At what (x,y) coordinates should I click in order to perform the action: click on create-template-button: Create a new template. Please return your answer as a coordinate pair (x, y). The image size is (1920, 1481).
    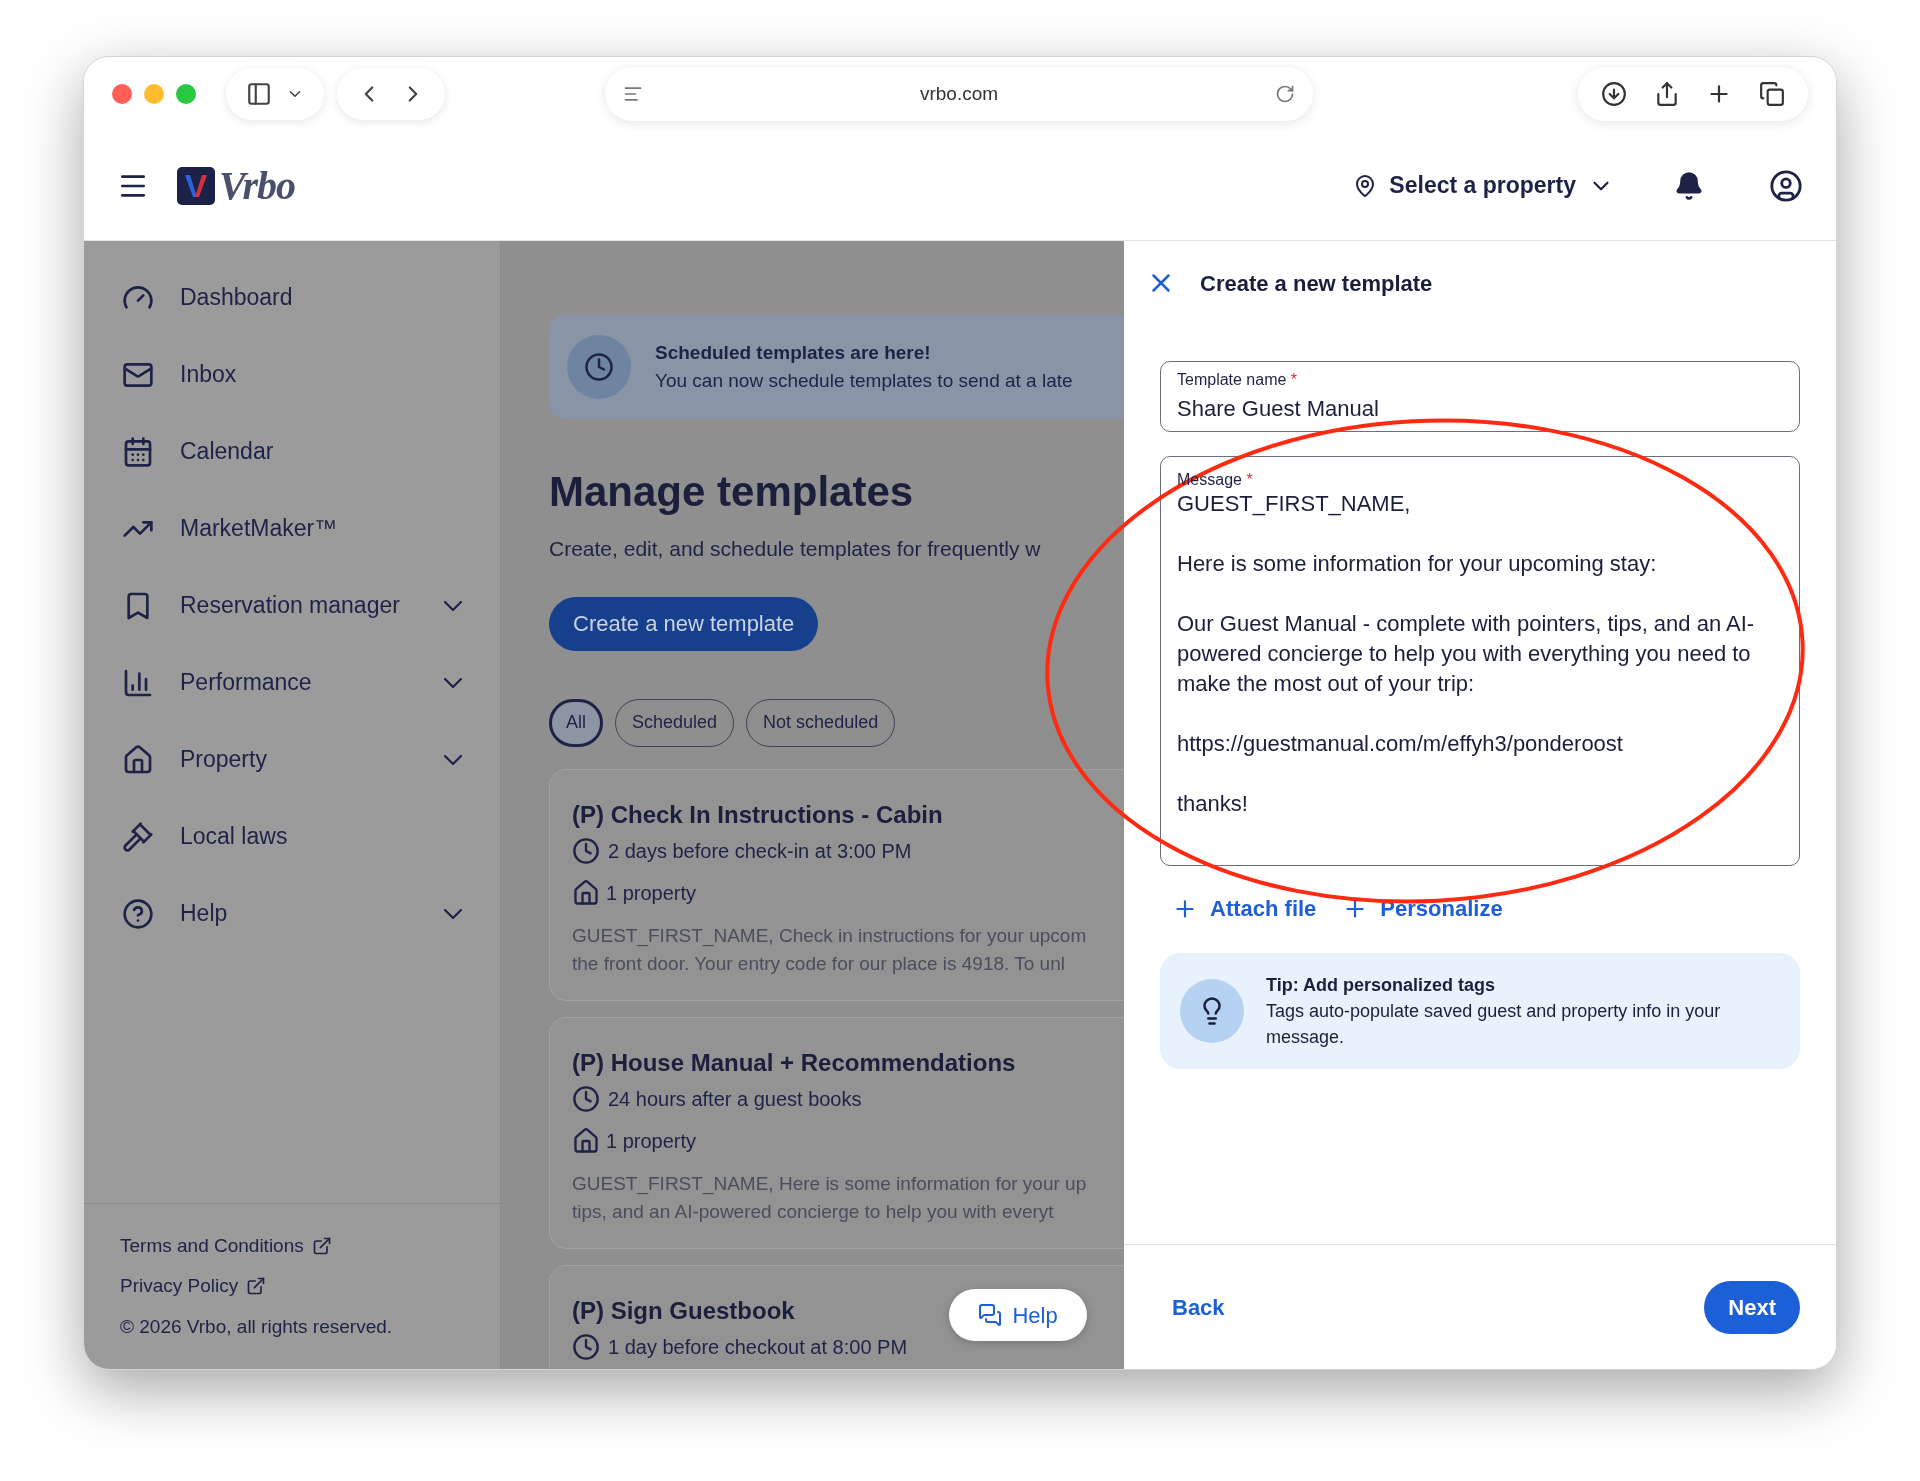
    Looking at the image, I should click on (684, 623).